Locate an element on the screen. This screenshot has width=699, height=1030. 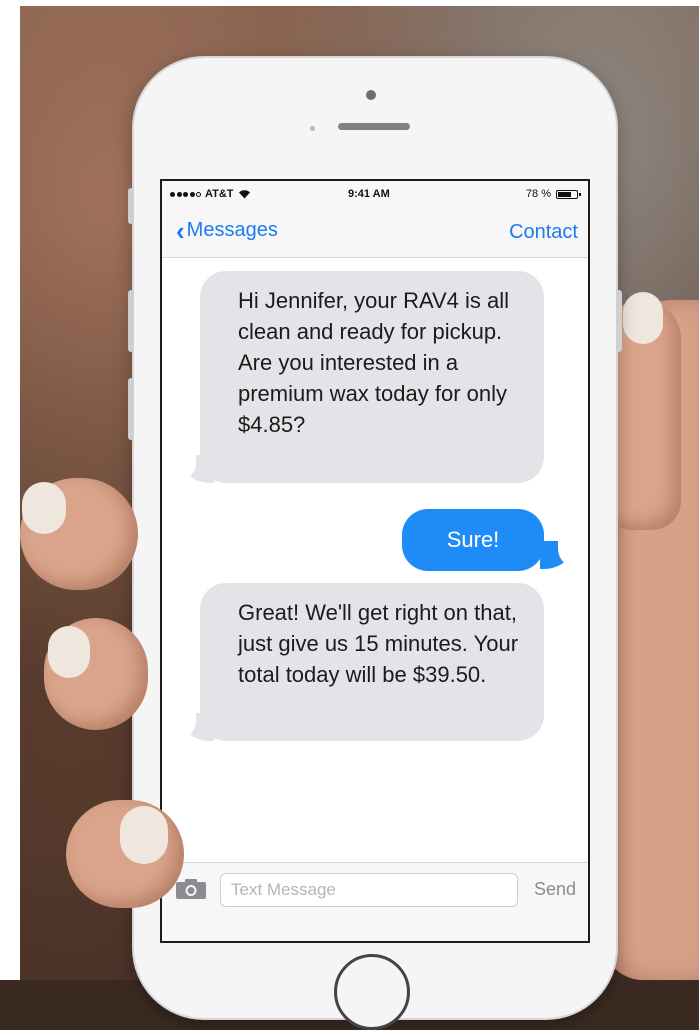
status-bar: AT&T 9:41 AM 78 % is located at coordinates (375, 194).